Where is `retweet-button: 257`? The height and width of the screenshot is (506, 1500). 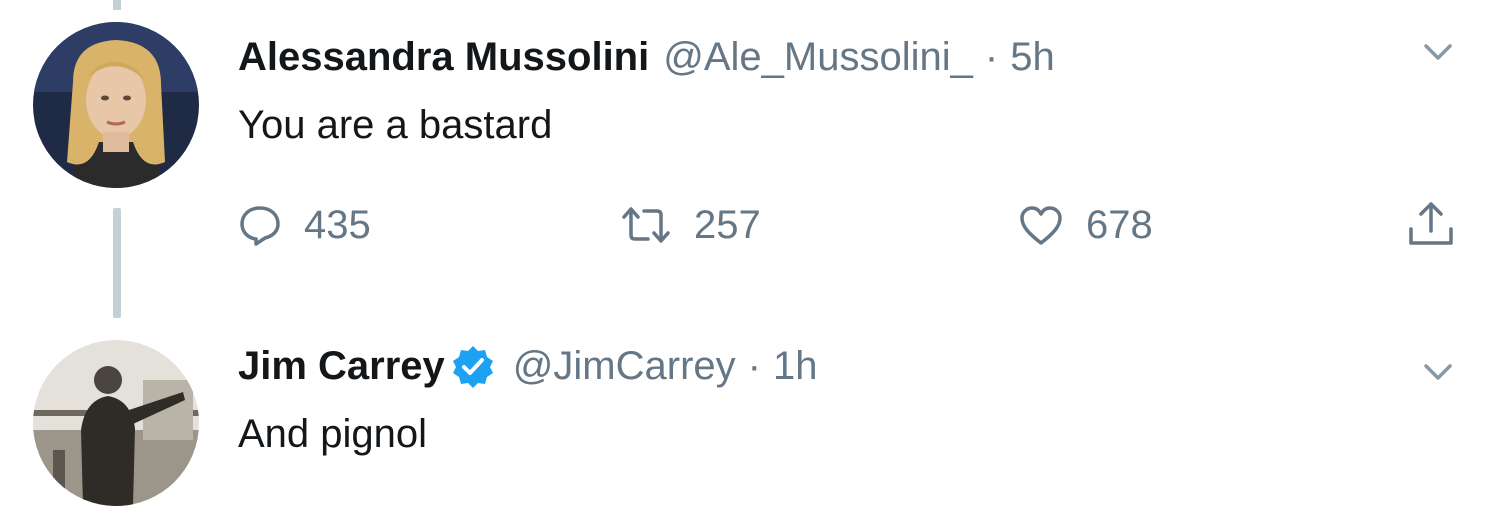
retweet-button: 257 is located at coordinates (690, 225).